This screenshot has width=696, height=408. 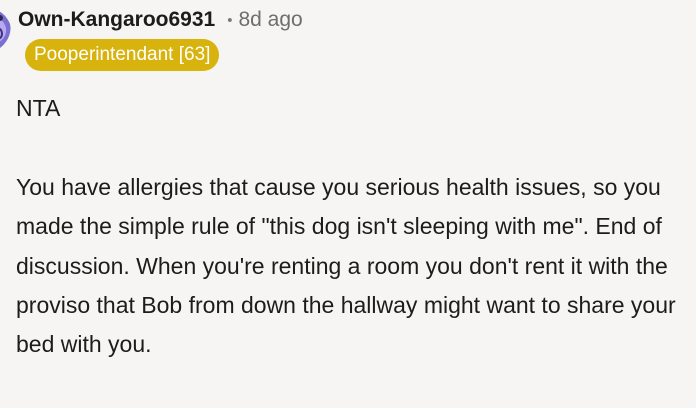 I want to click on comment-header: Own-Kangaroo6931 • 8d ago, so click(x=160, y=20).